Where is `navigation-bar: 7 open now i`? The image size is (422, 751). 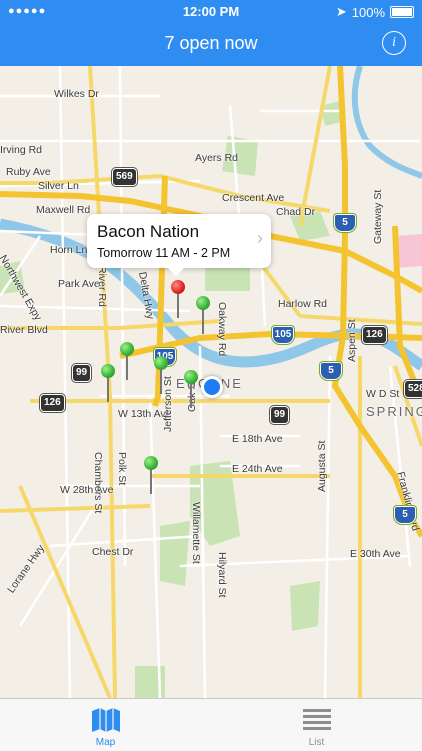 navigation-bar: 7 open now i is located at coordinates (211, 44).